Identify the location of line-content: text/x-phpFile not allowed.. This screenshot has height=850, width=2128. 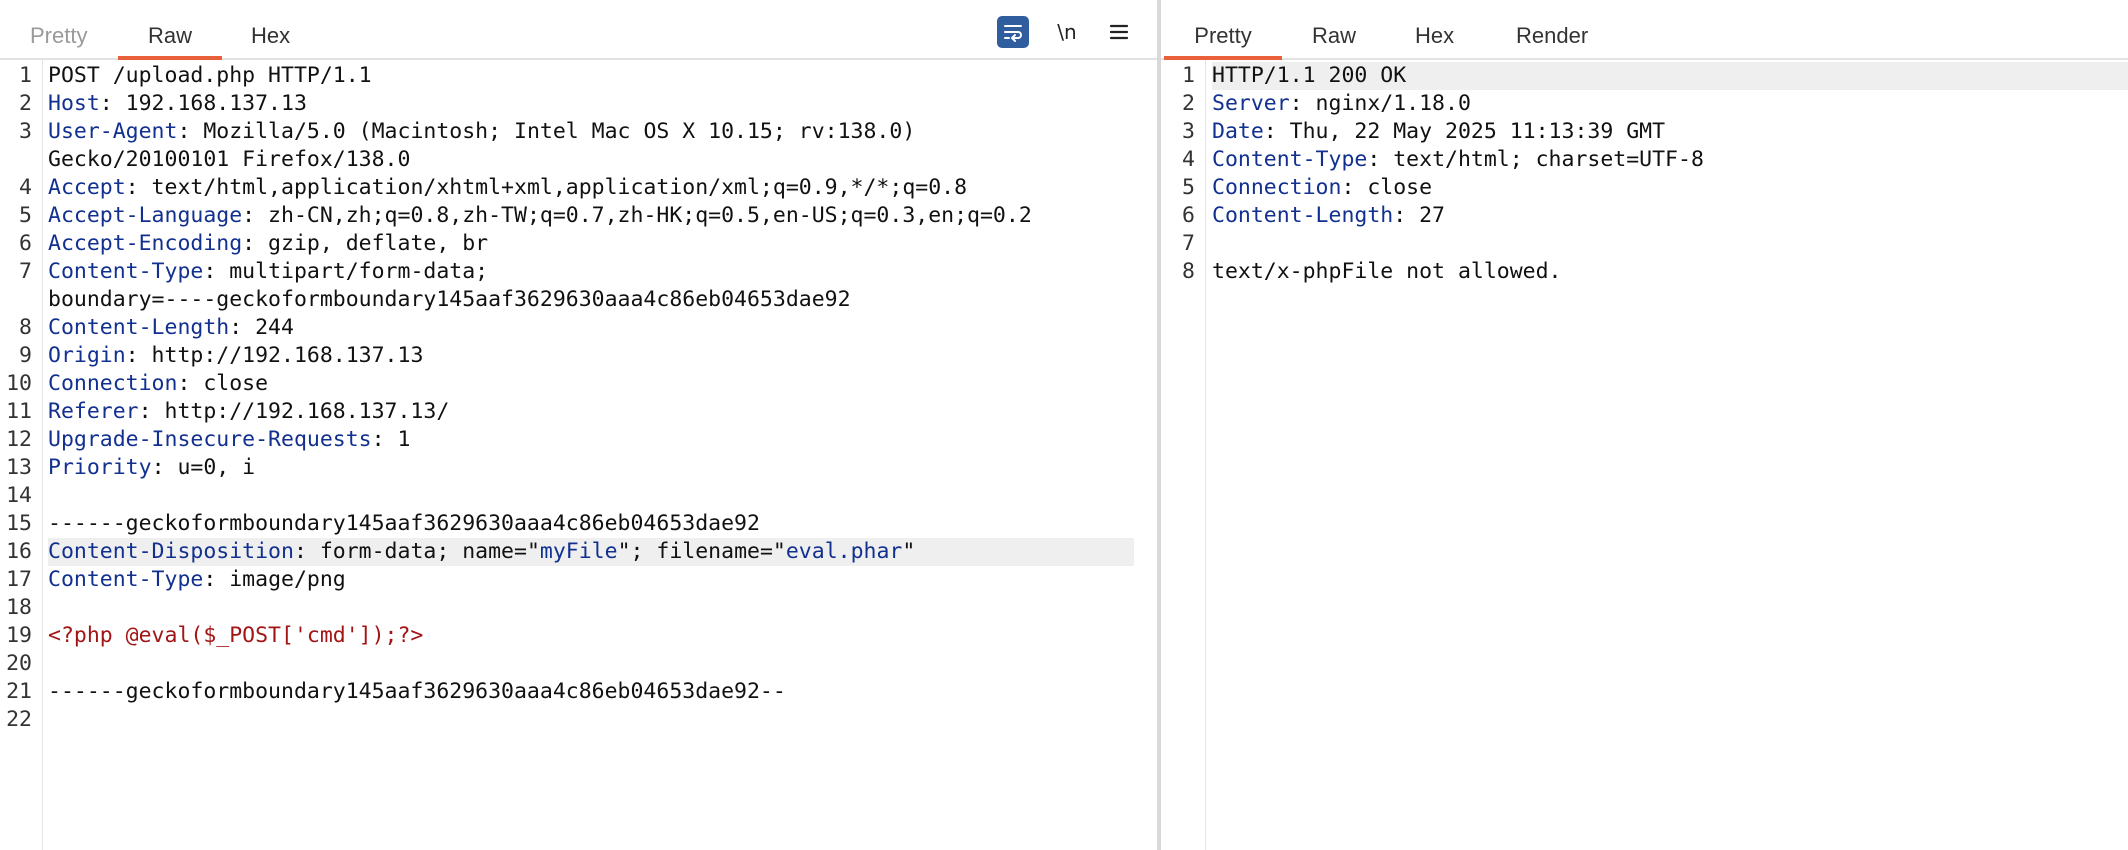
(1387, 271).